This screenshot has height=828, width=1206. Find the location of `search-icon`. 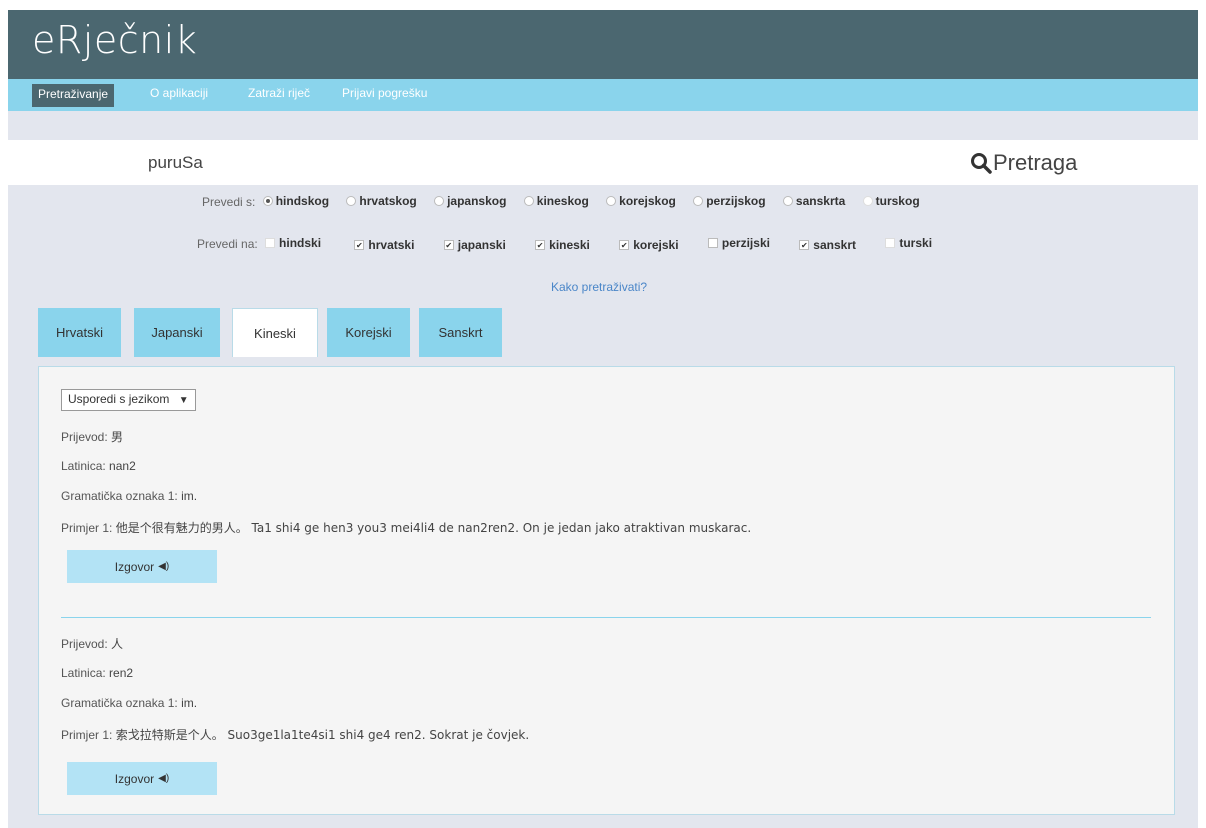

search-icon is located at coordinates (981, 163).